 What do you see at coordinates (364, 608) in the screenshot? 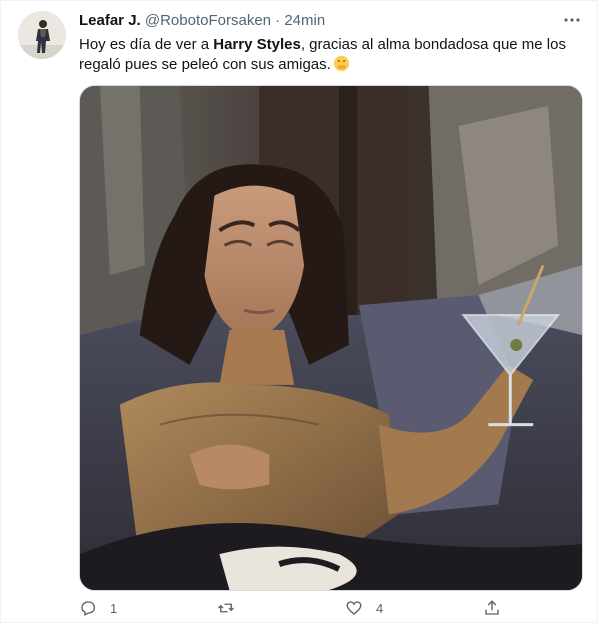
I see `like-button: 4` at bounding box center [364, 608].